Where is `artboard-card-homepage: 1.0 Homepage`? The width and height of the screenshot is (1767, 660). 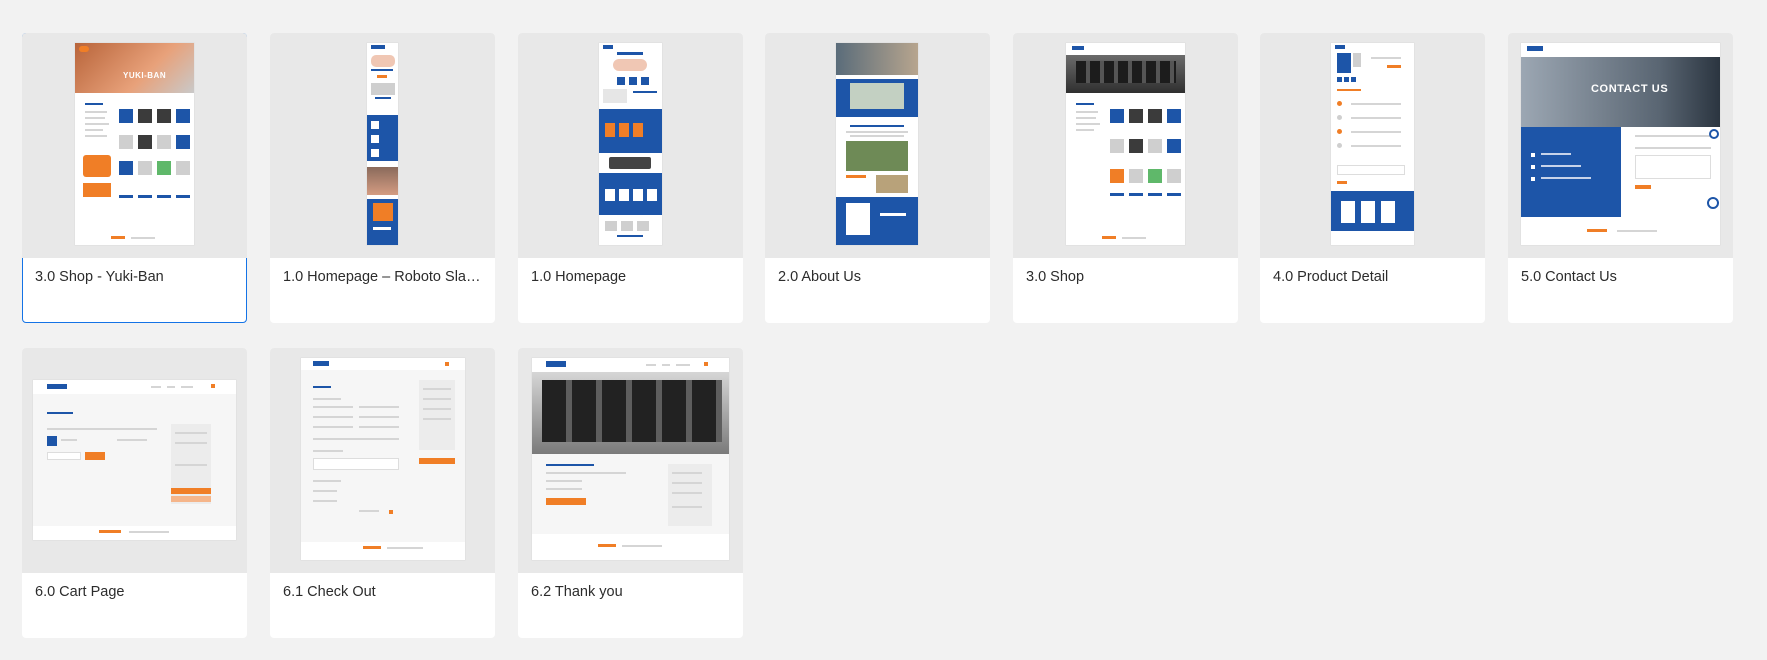
artboard-card-homepage: 1.0 Homepage is located at coordinates (630, 178).